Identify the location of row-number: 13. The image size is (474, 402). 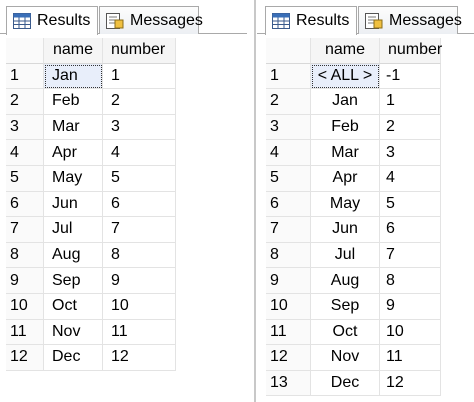
(288, 383).